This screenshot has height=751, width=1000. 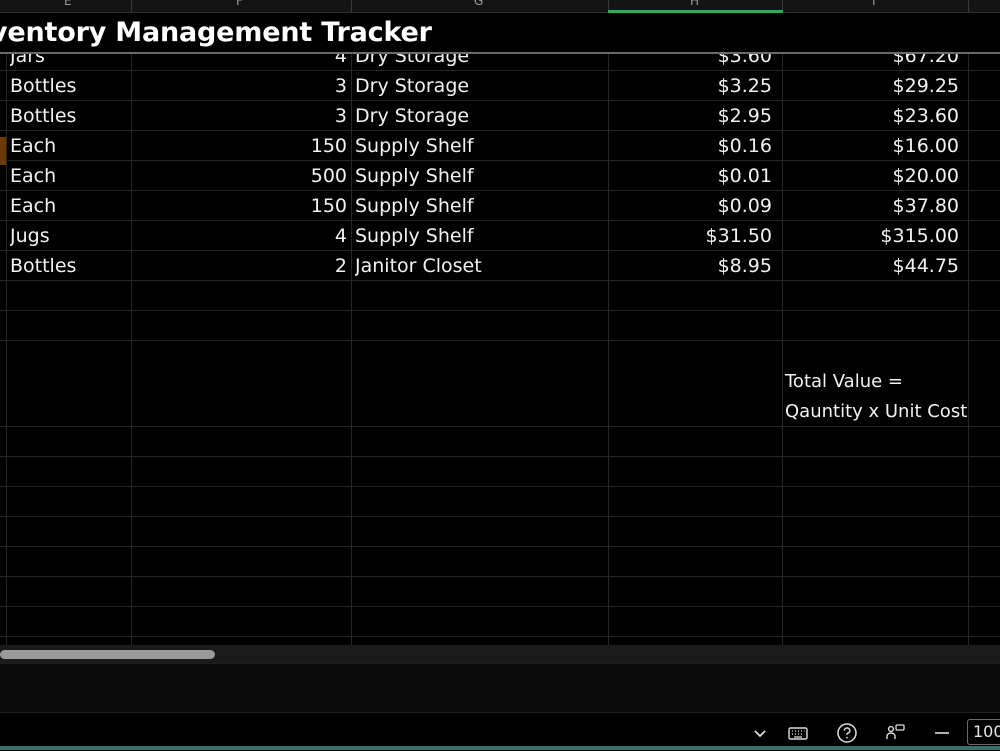 I want to click on cell-unit-cost: $0.09, so click(x=692, y=206).